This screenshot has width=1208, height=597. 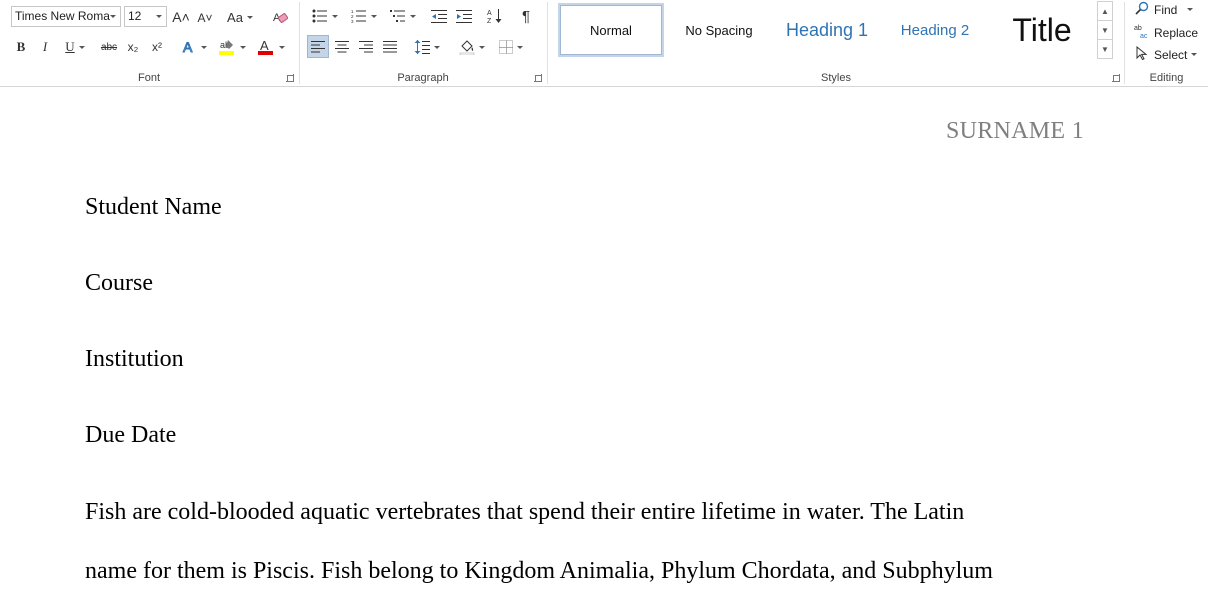 What do you see at coordinates (188, 47) in the screenshot?
I see `svg-text: A` at bounding box center [188, 47].